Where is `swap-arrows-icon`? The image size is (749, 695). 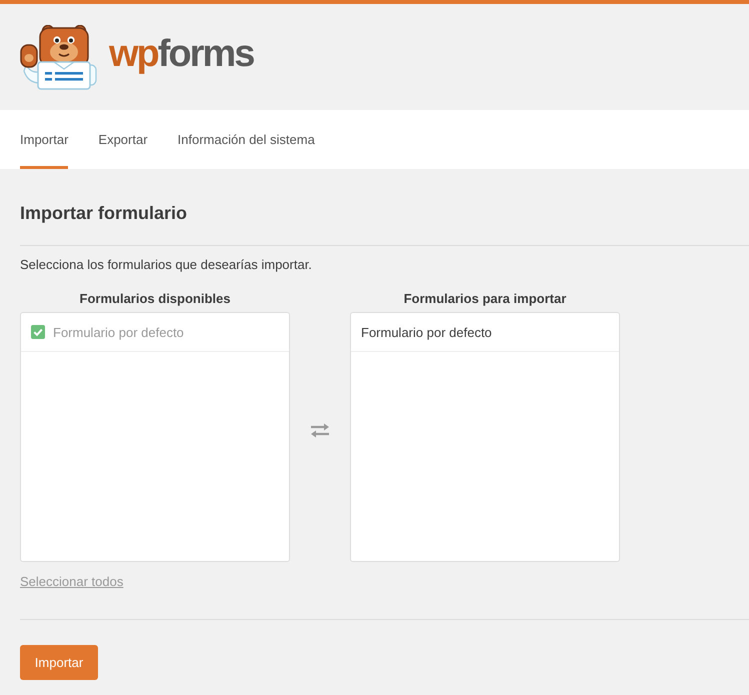
swap-arrows-icon is located at coordinates (320, 430).